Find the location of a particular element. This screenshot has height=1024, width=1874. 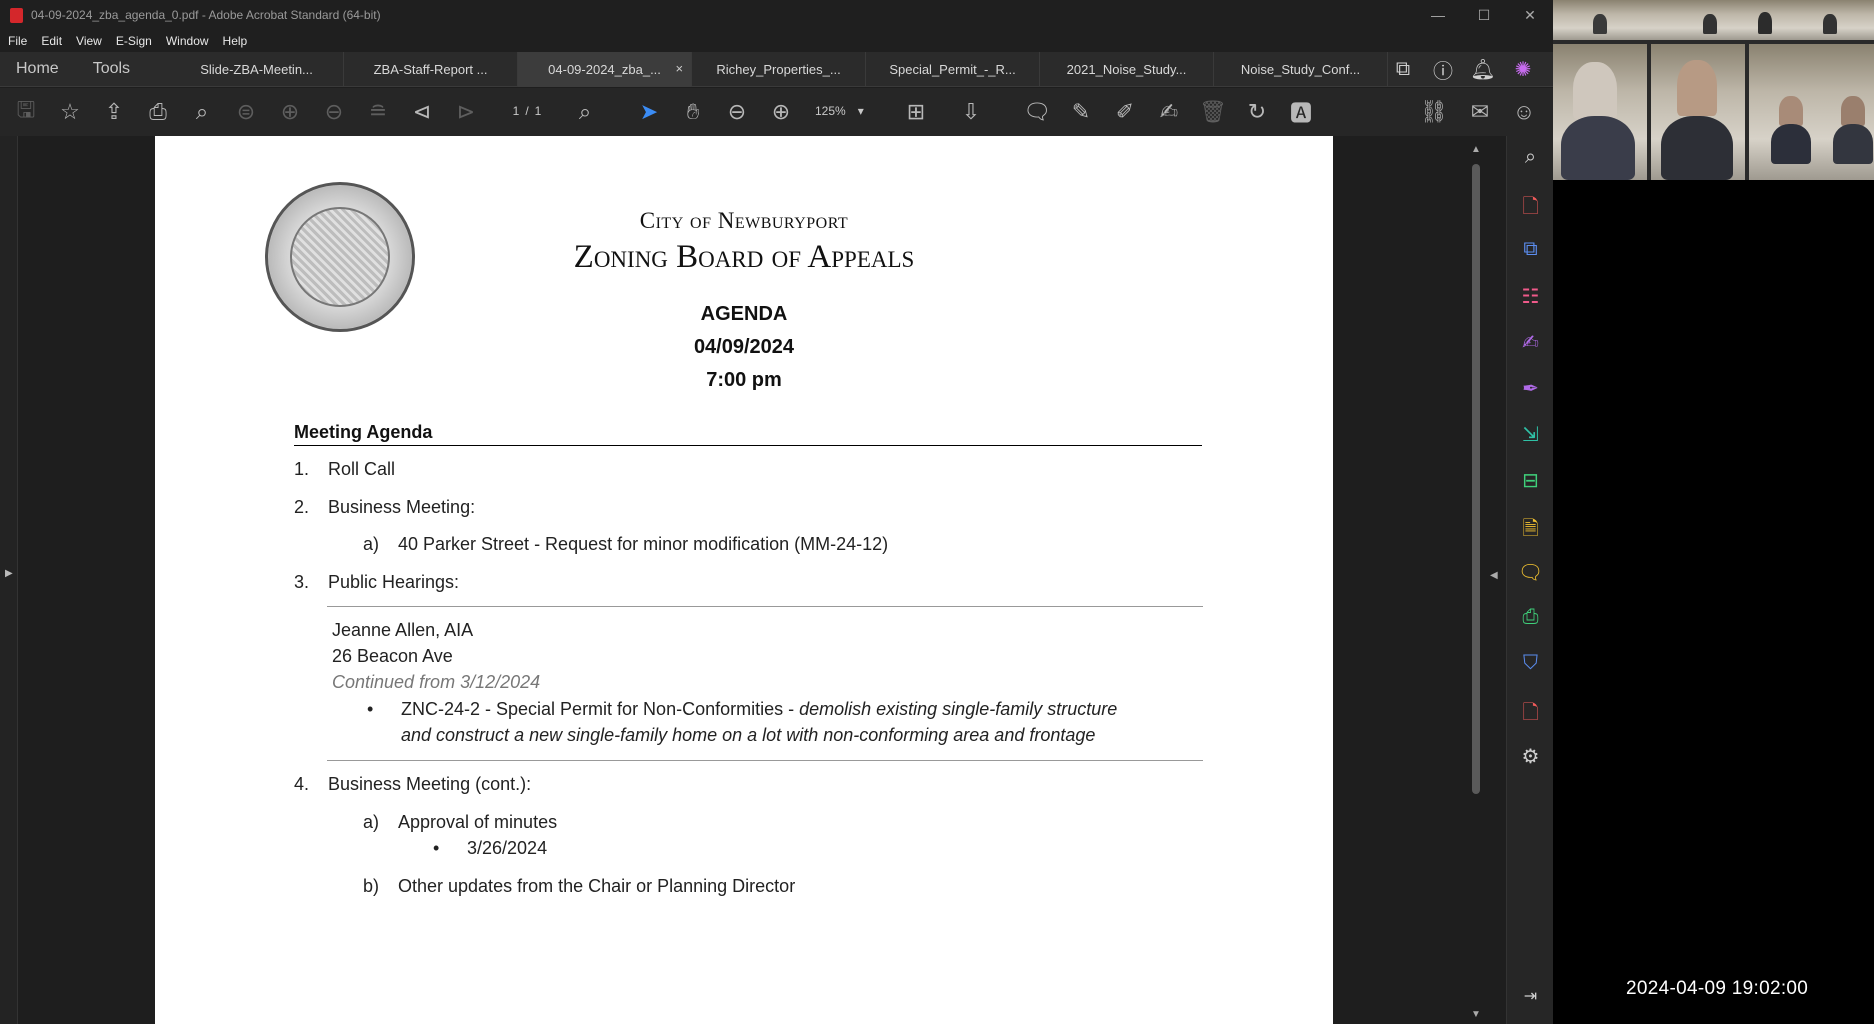

right-tools-panel: ⌕ 🗋︎ ⧉ ☷ ✍︎ ✒︎ ⇲ ⊟ 🗎︎ 🗨︎ ⎙ ⛉ 🗋︎ ⚙ ⇥ is located at coordinates (1529, 580).